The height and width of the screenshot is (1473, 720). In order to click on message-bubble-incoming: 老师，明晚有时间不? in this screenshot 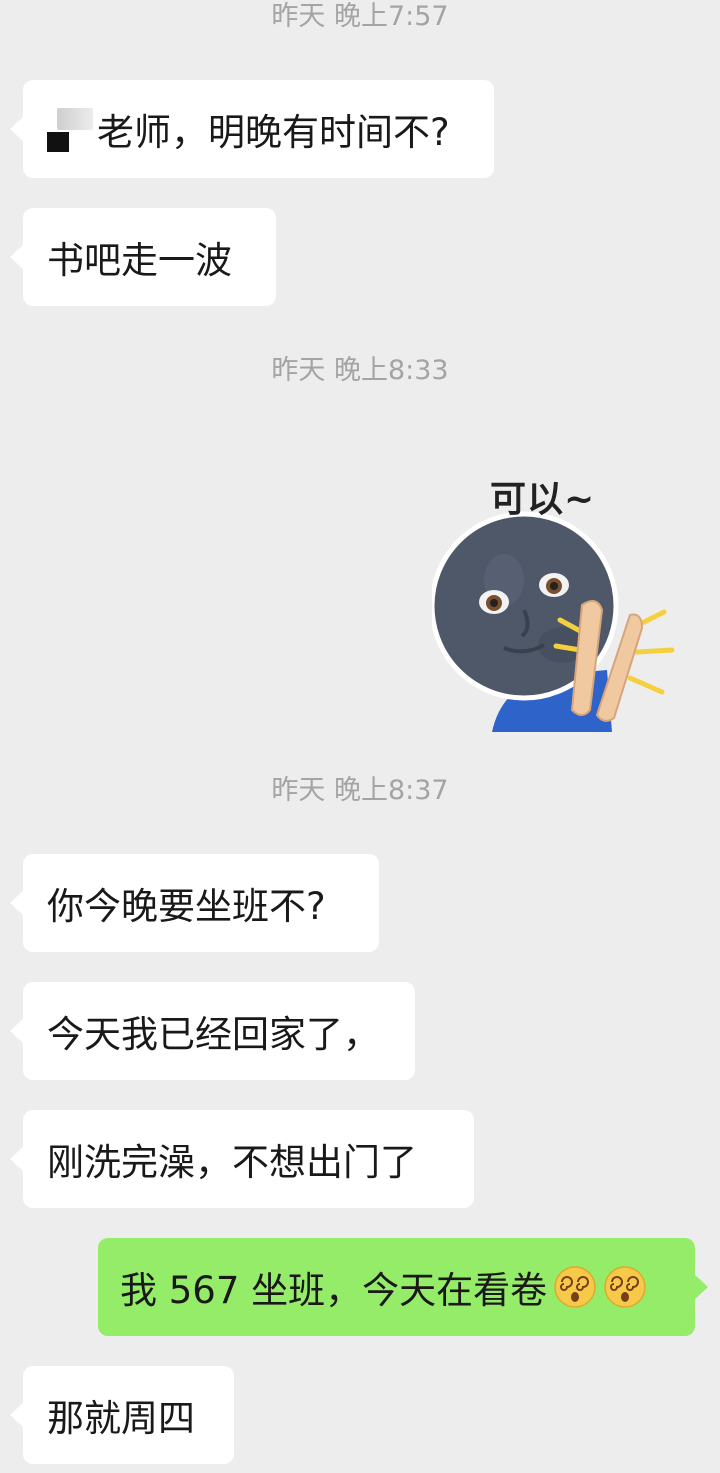, I will do `click(252, 129)`.